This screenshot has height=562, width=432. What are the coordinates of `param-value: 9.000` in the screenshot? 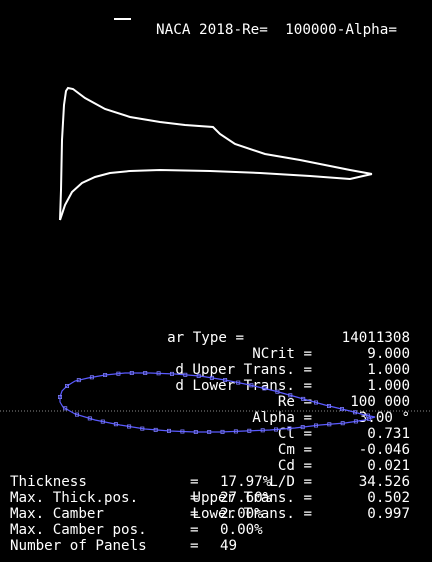 It's located at (388, 354).